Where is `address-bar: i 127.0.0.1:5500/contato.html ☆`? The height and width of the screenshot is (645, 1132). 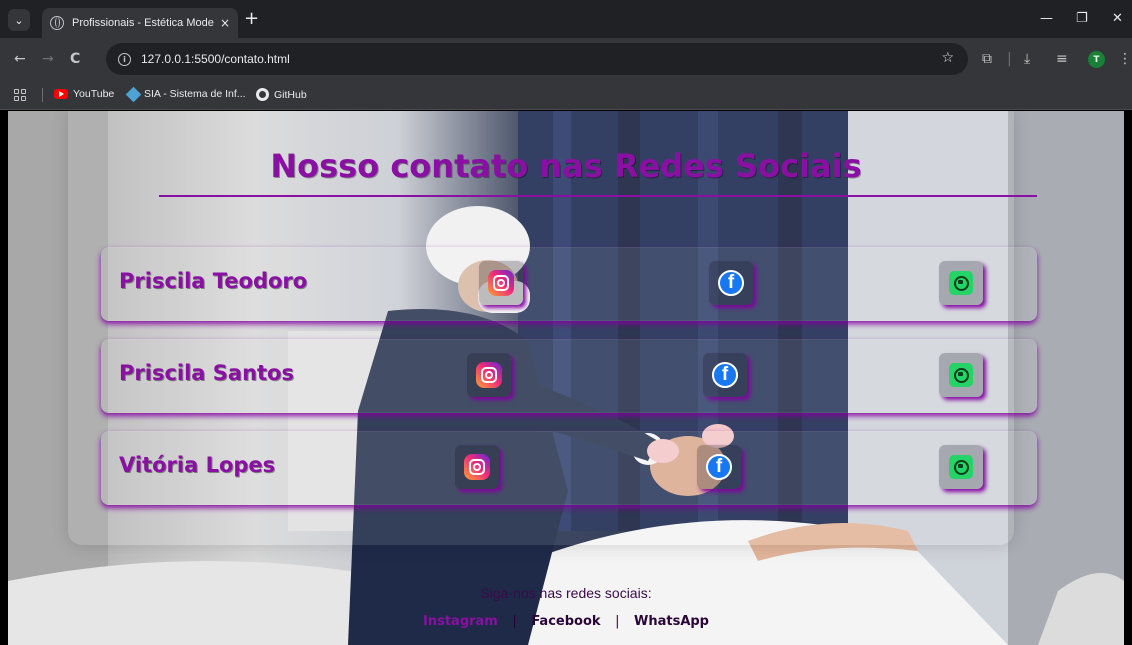 address-bar: i 127.0.0.1:5500/contato.html ☆ is located at coordinates (537, 59).